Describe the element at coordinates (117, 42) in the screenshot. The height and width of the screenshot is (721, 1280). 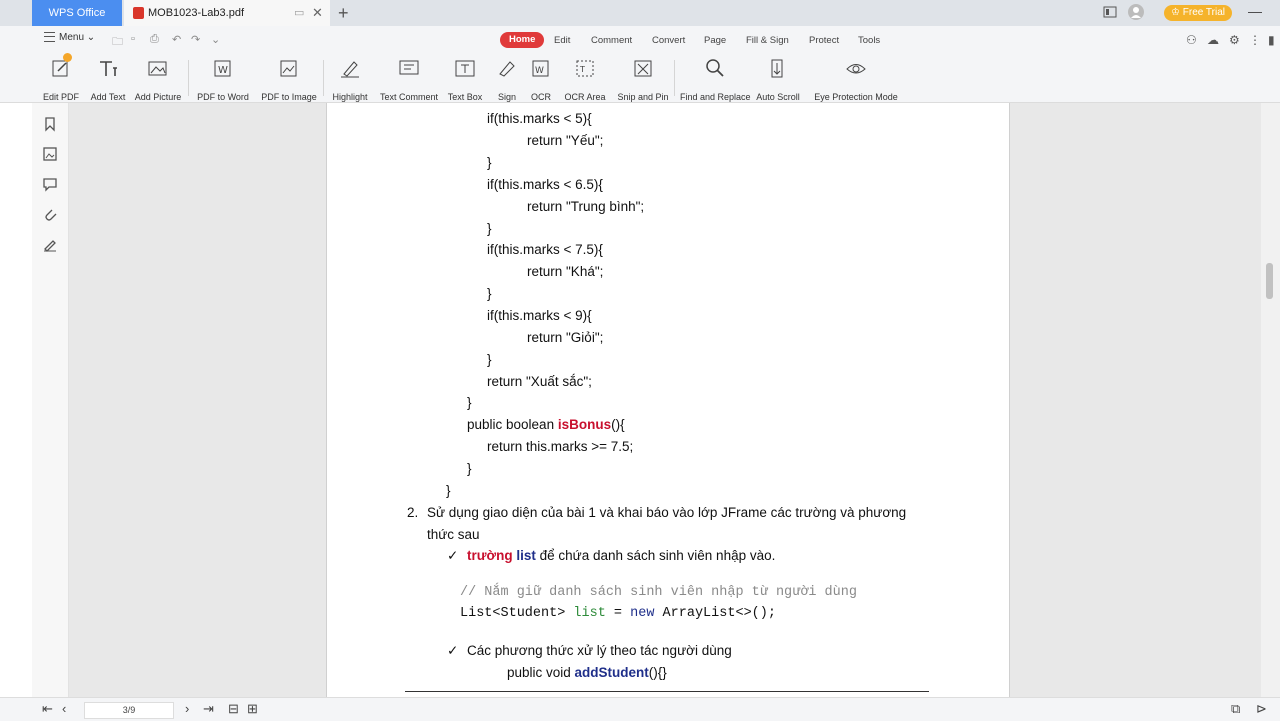
I see `open-folder-icon: 🗀` at that location.